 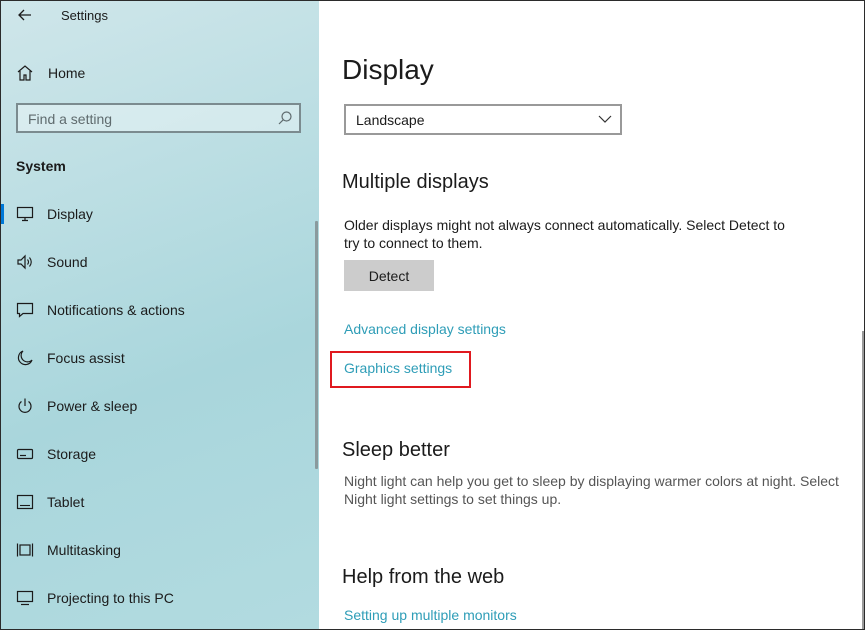 I want to click on power-icon, so click(x=25, y=406).